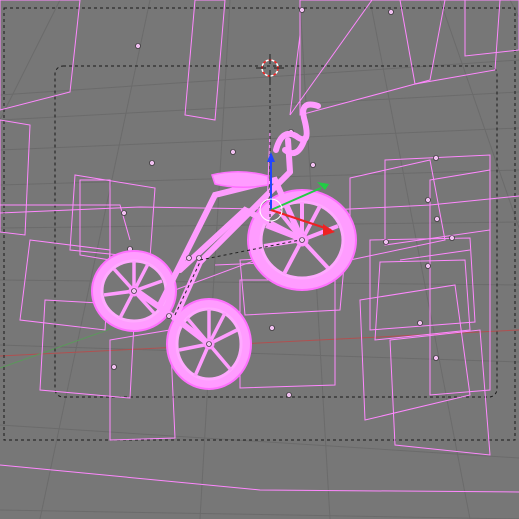 The image size is (519, 519). What do you see at coordinates (240, 179) in the screenshot?
I see `tricycle-seat` at bounding box center [240, 179].